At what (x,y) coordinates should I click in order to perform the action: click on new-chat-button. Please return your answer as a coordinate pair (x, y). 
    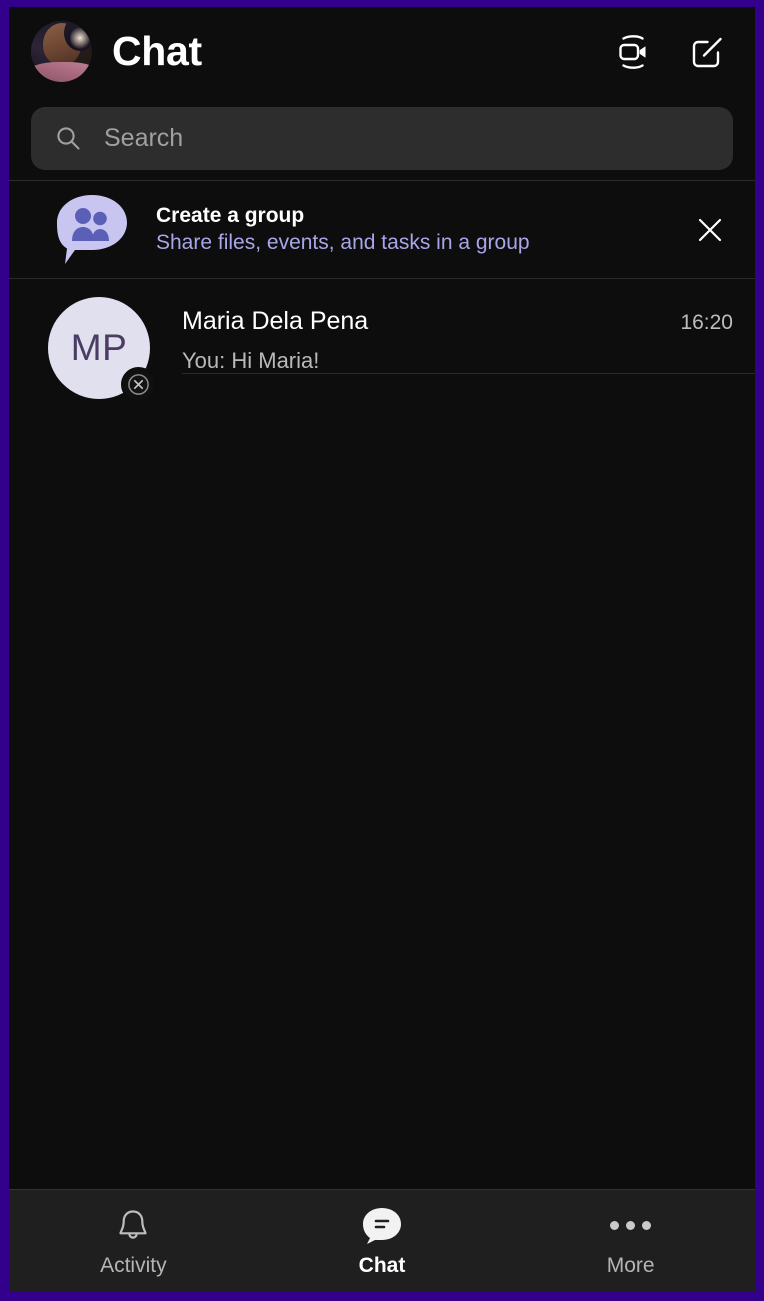
    Looking at the image, I should click on (707, 52).